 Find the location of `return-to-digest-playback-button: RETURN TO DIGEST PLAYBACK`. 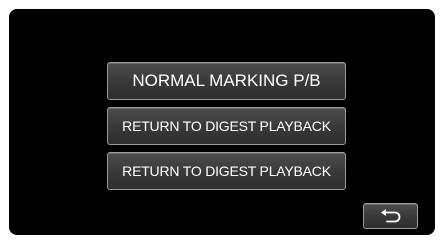

return-to-digest-playback-button: RETURN TO DIGEST PLAYBACK is located at coordinates (226, 126).